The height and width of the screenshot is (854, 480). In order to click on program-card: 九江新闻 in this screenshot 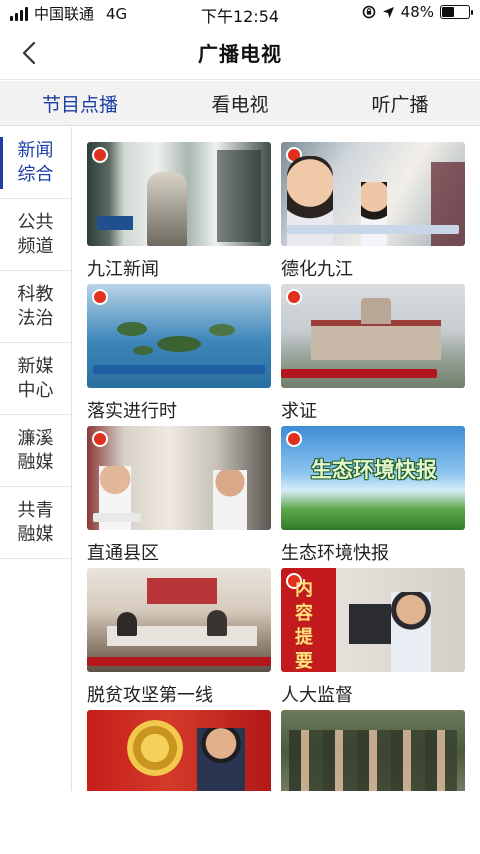, I will do `click(179, 211)`.